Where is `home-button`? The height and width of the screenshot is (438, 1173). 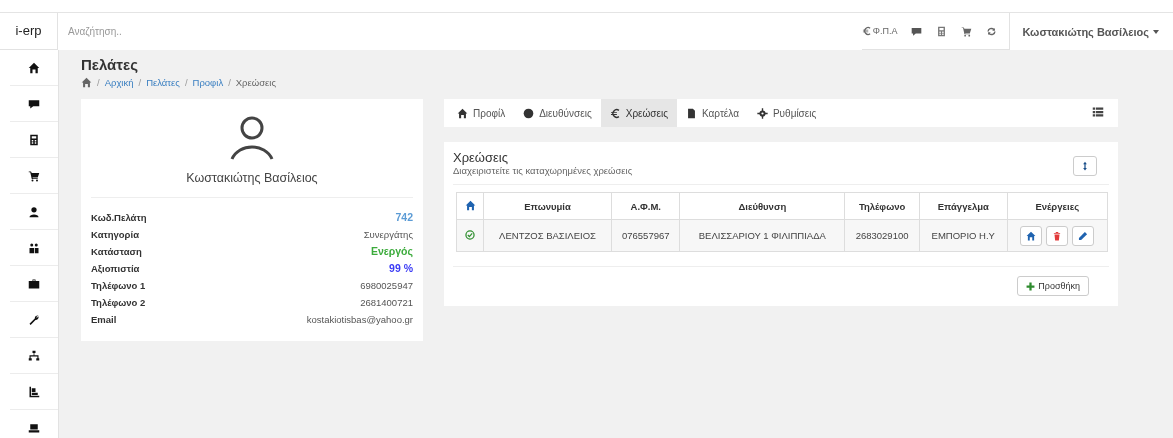
home-button is located at coordinates (1031, 235).